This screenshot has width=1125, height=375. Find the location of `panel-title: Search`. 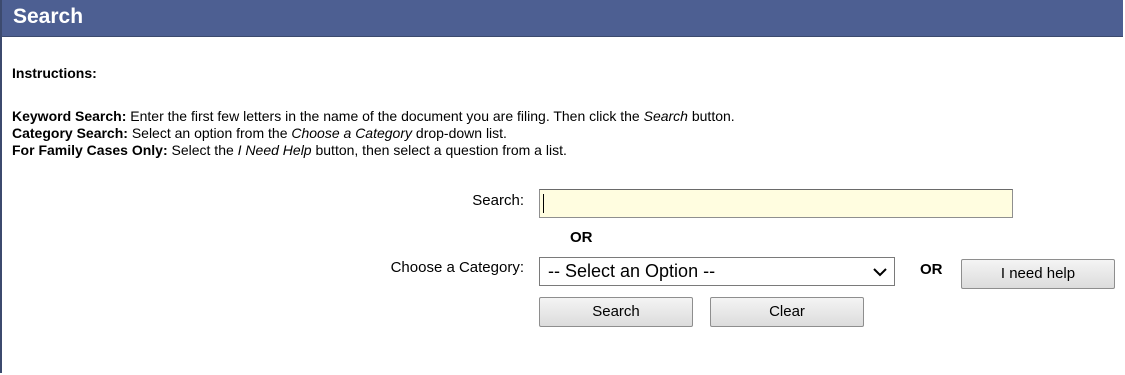

panel-title: Search is located at coordinates (48, 16).